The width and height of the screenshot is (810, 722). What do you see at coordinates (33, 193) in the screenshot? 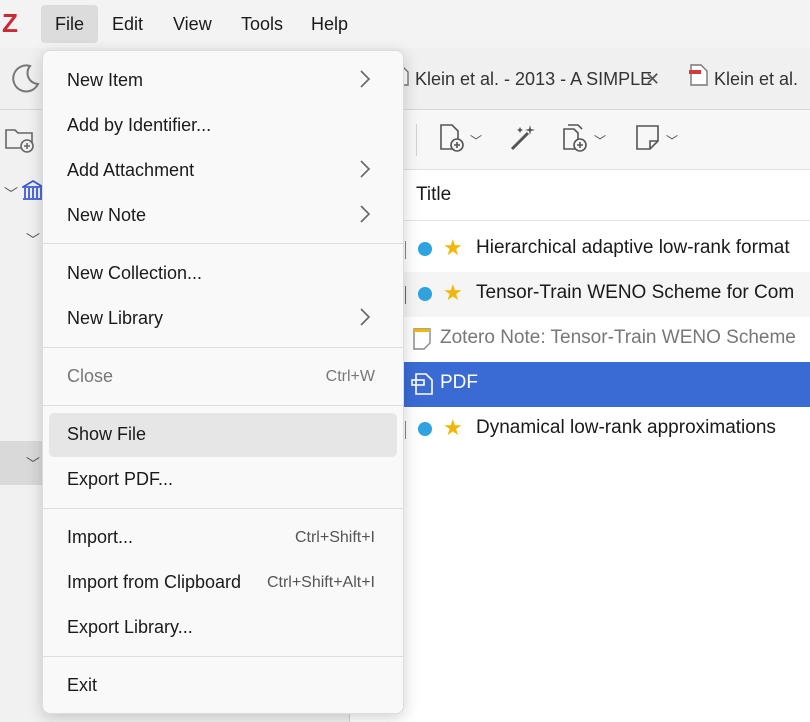
I see `library-icon` at bounding box center [33, 193].